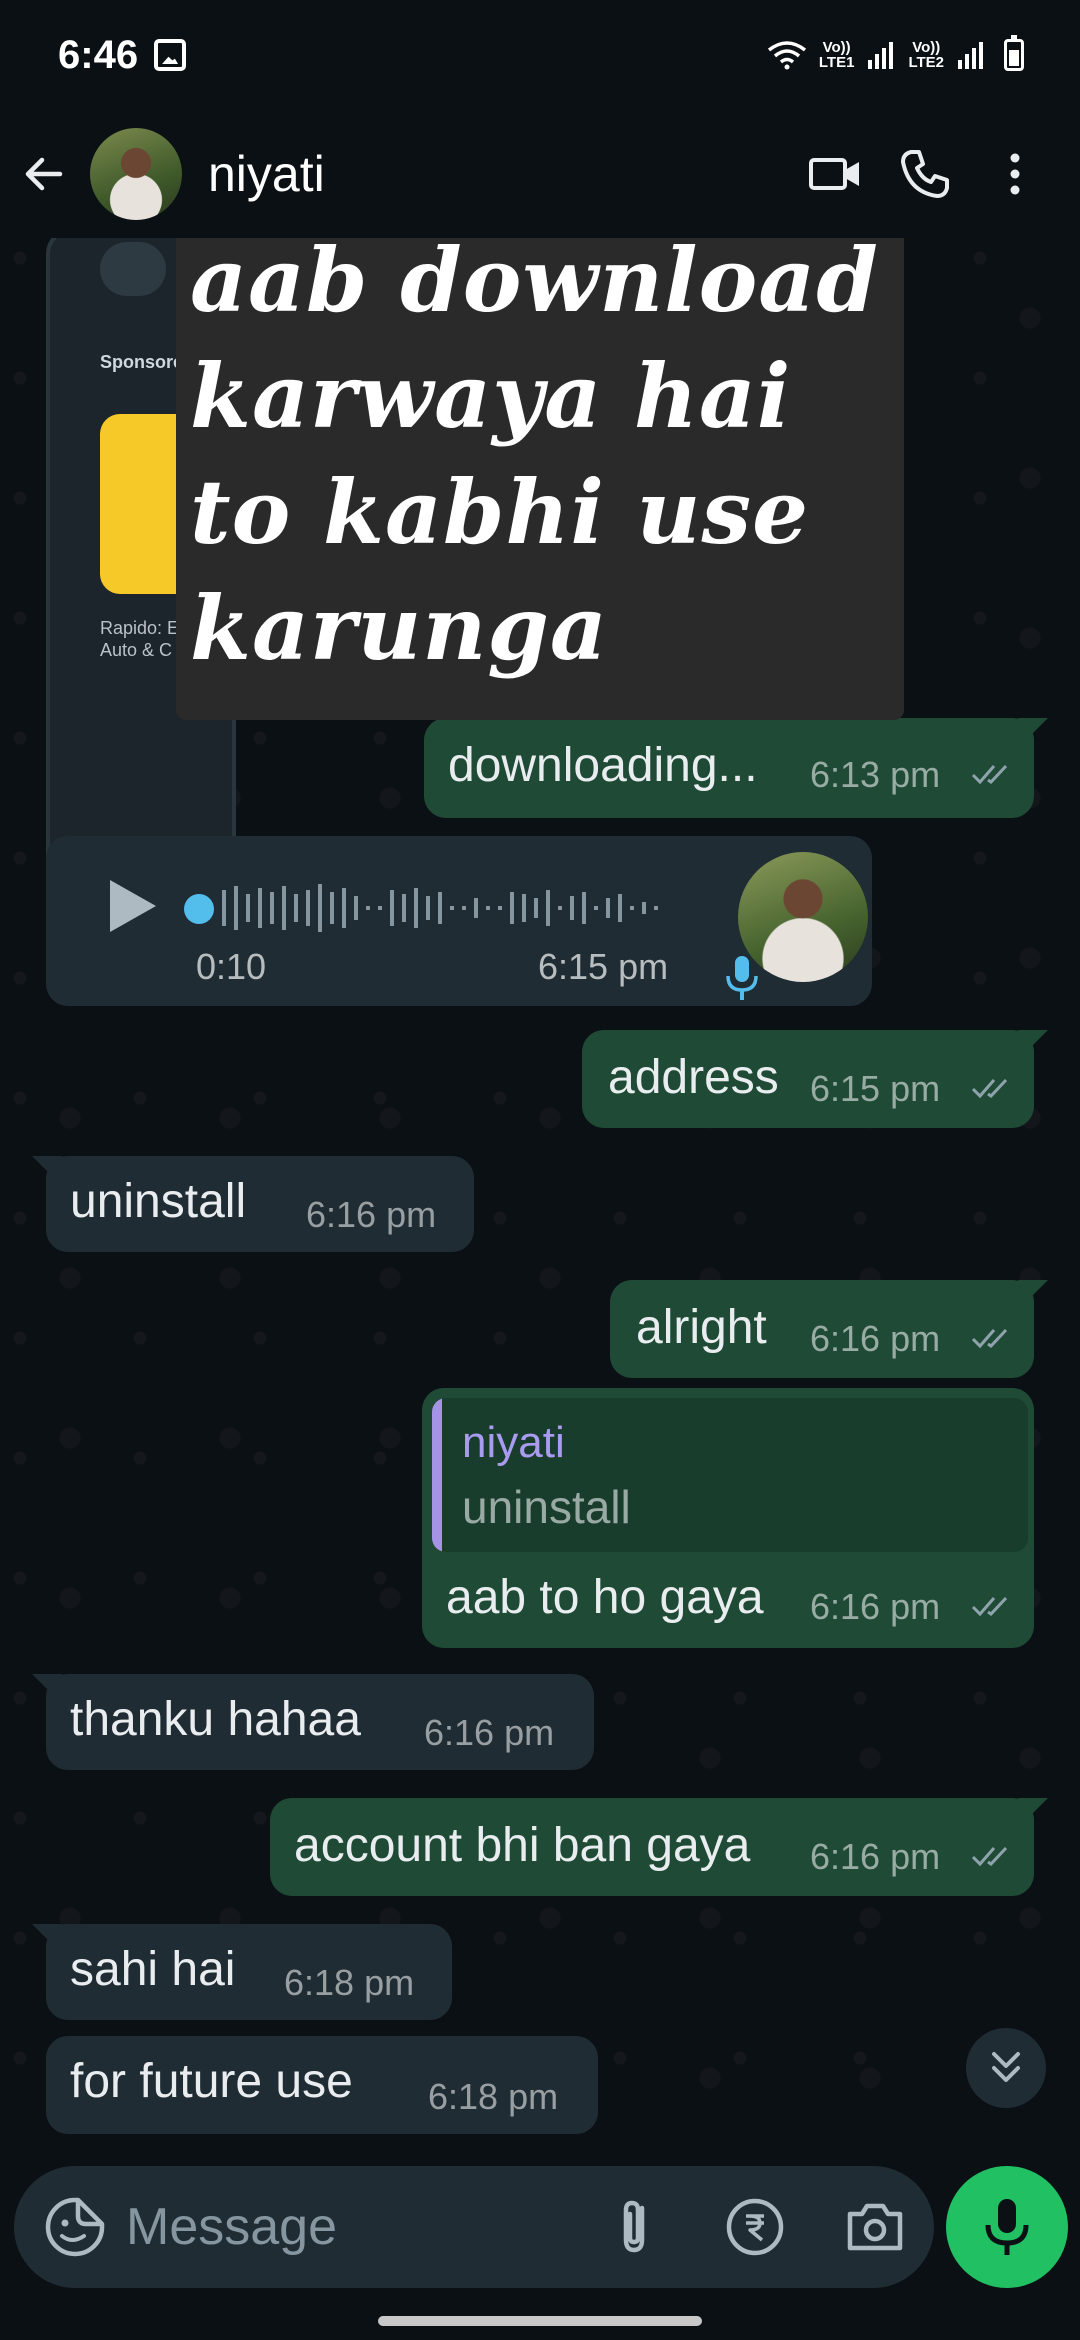 Image resolution: width=1080 pixels, height=2340 pixels. What do you see at coordinates (875, 2227) in the screenshot?
I see `camera-icon` at bounding box center [875, 2227].